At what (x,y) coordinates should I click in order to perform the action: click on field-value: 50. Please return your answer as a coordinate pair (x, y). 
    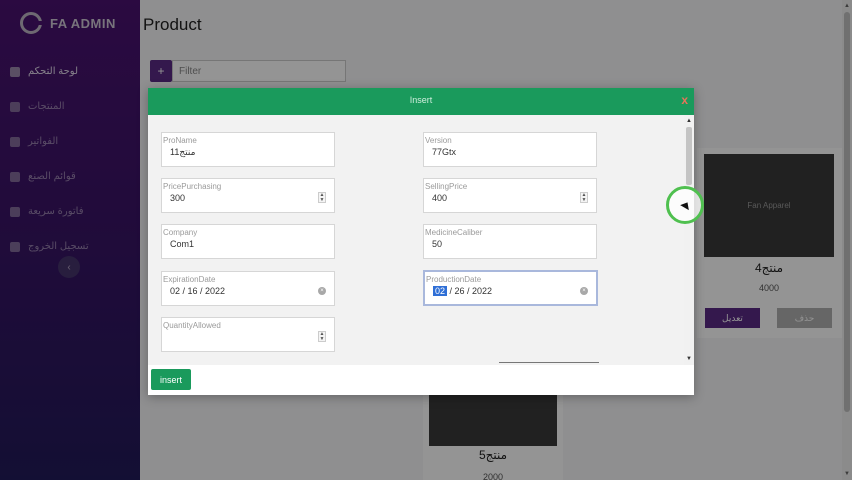
    Looking at the image, I should click on (437, 244).